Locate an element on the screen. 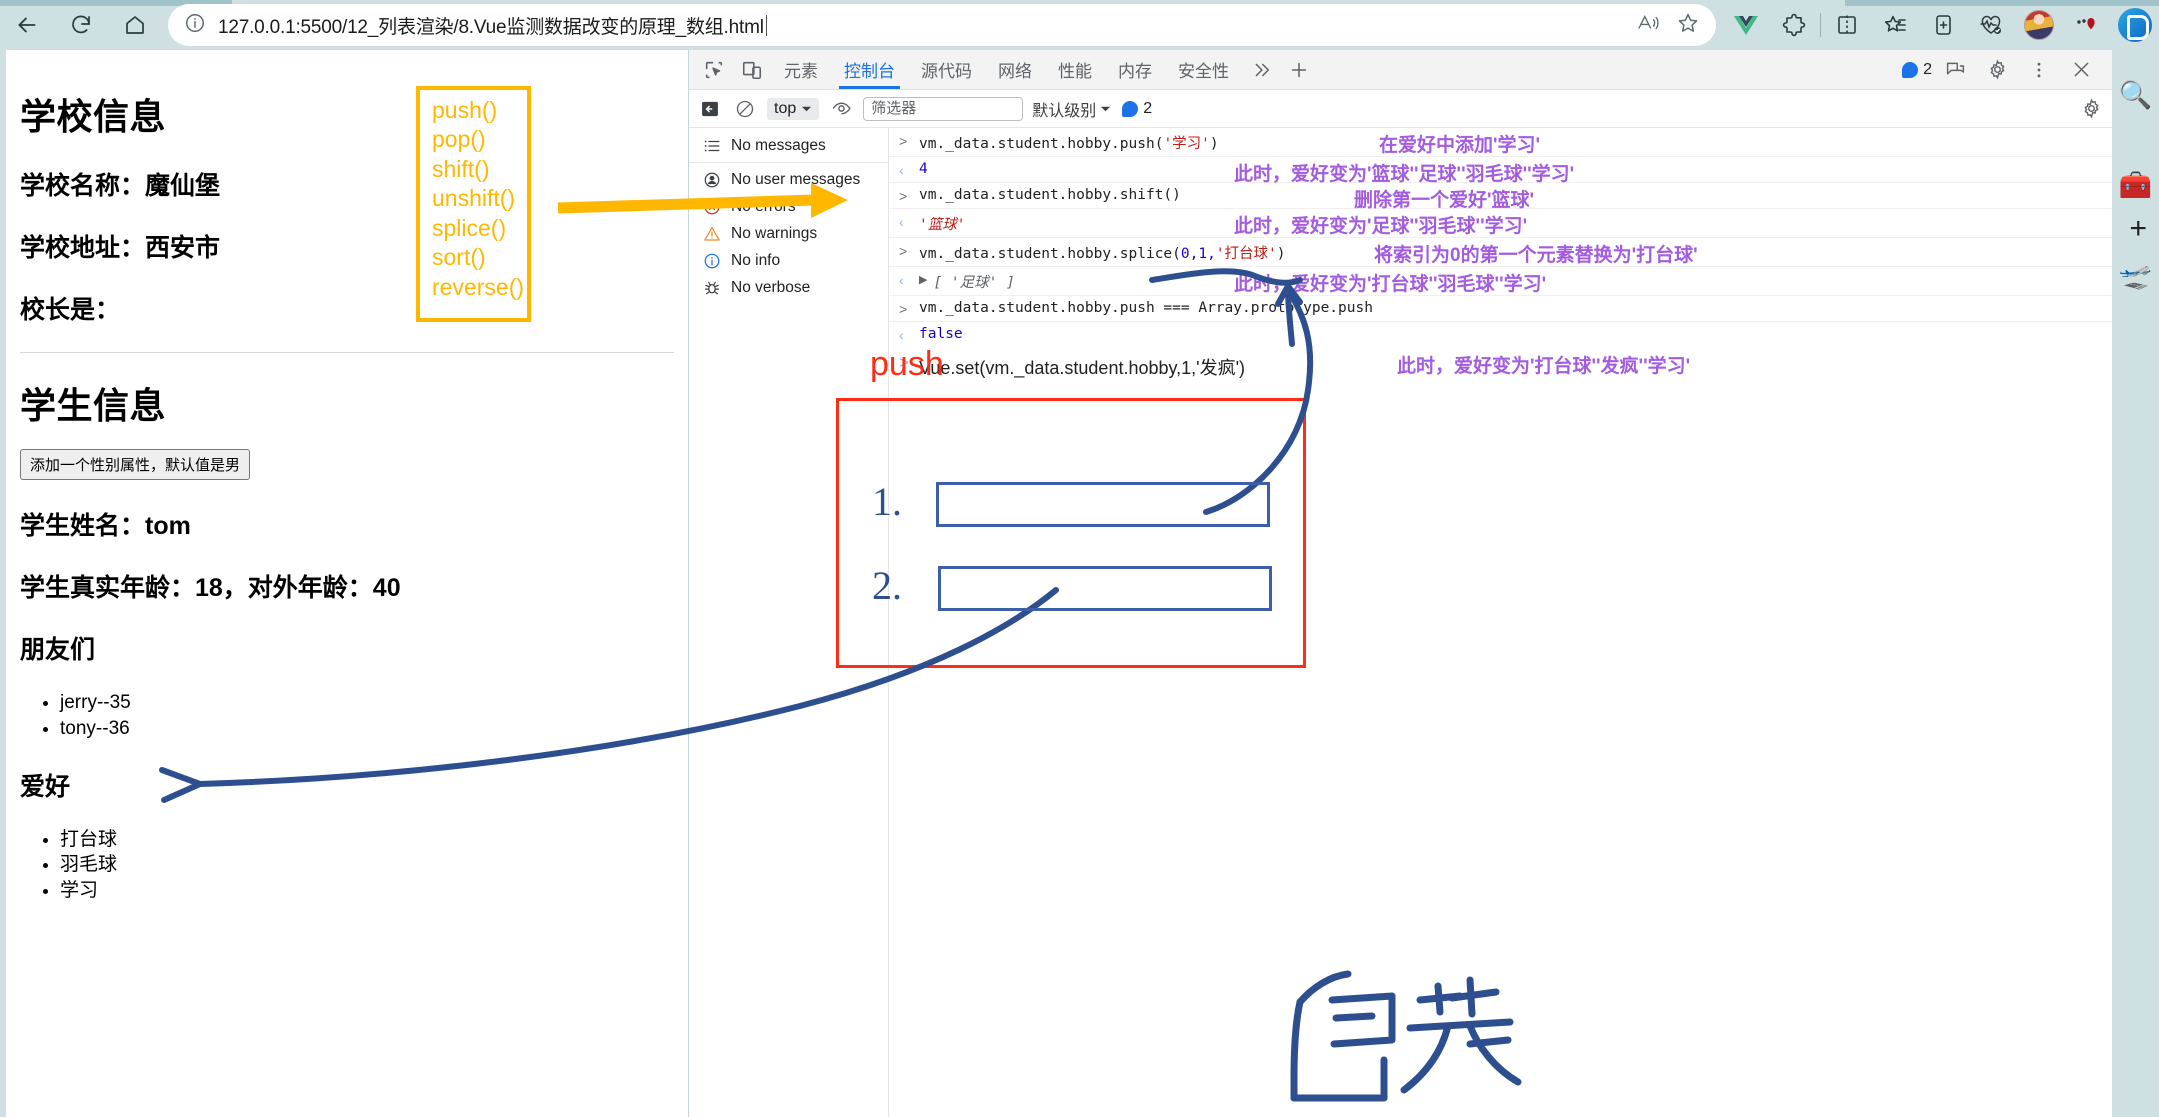 The width and height of the screenshot is (2159, 1117). annotation-note: 将索引为0的第一个元素替换为'打台球' is located at coordinates (1536, 255).